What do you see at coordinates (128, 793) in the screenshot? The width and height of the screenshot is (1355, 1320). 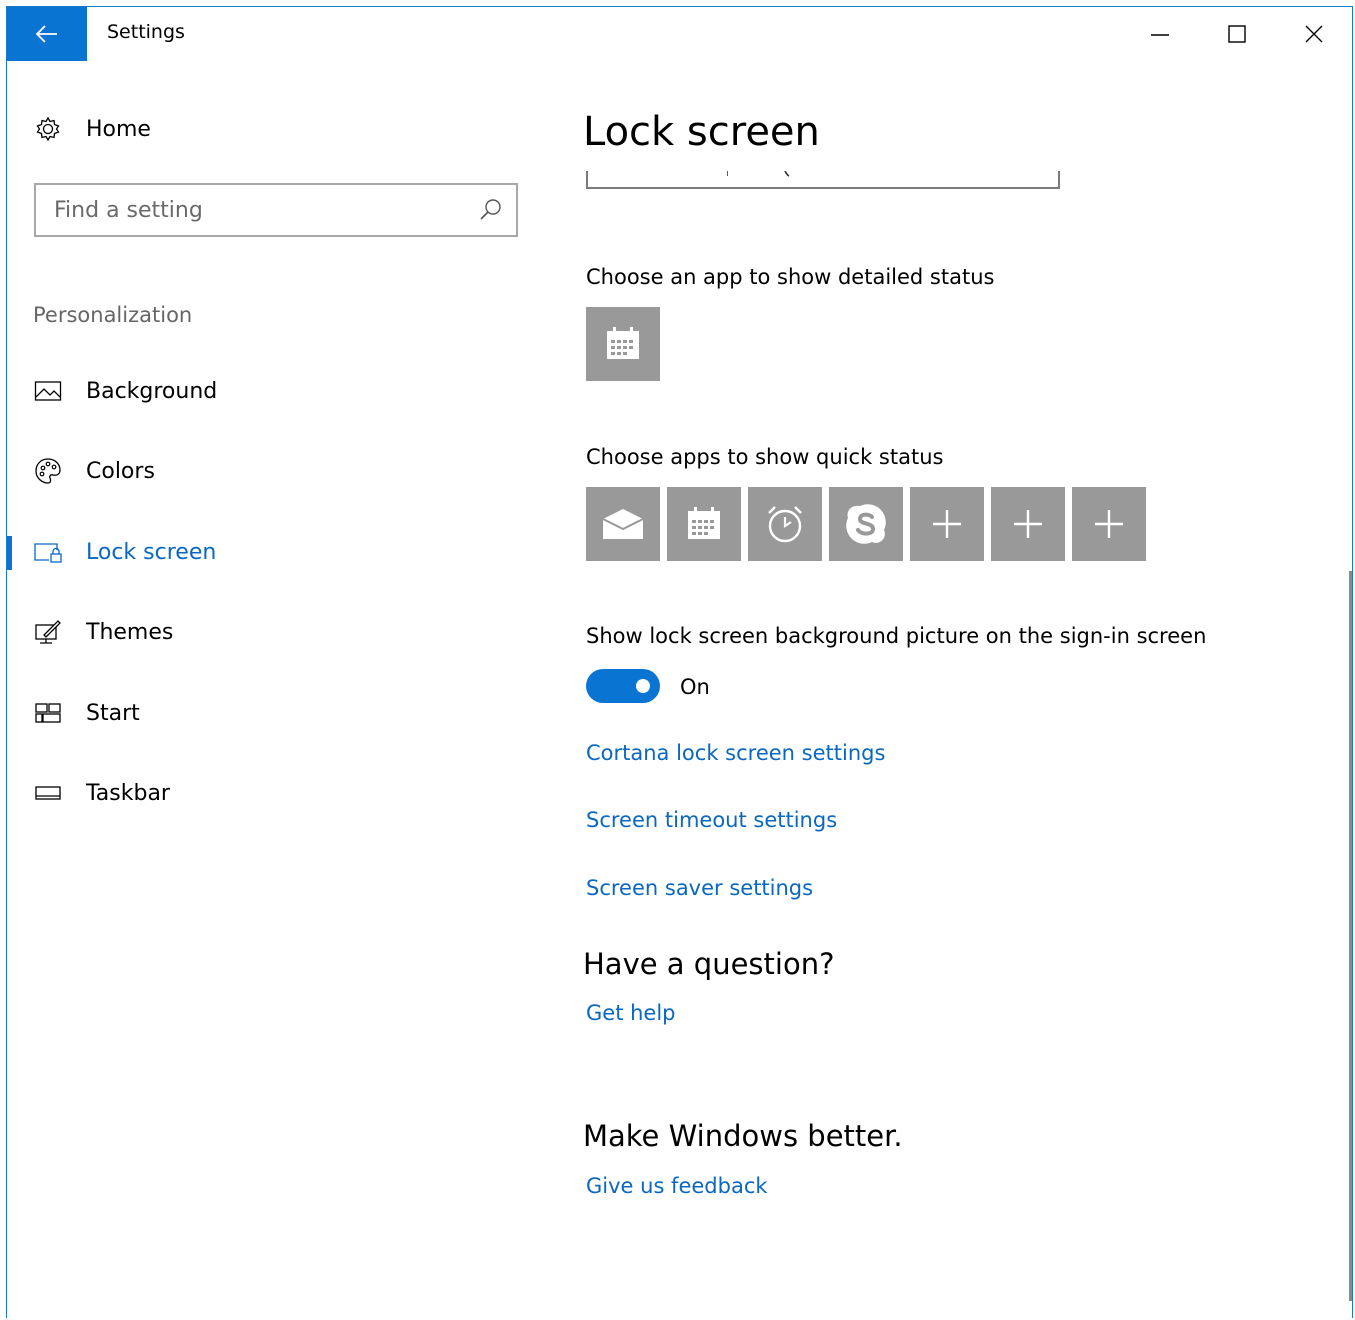 I see `sidebar-item-label: Taskbar` at bounding box center [128, 793].